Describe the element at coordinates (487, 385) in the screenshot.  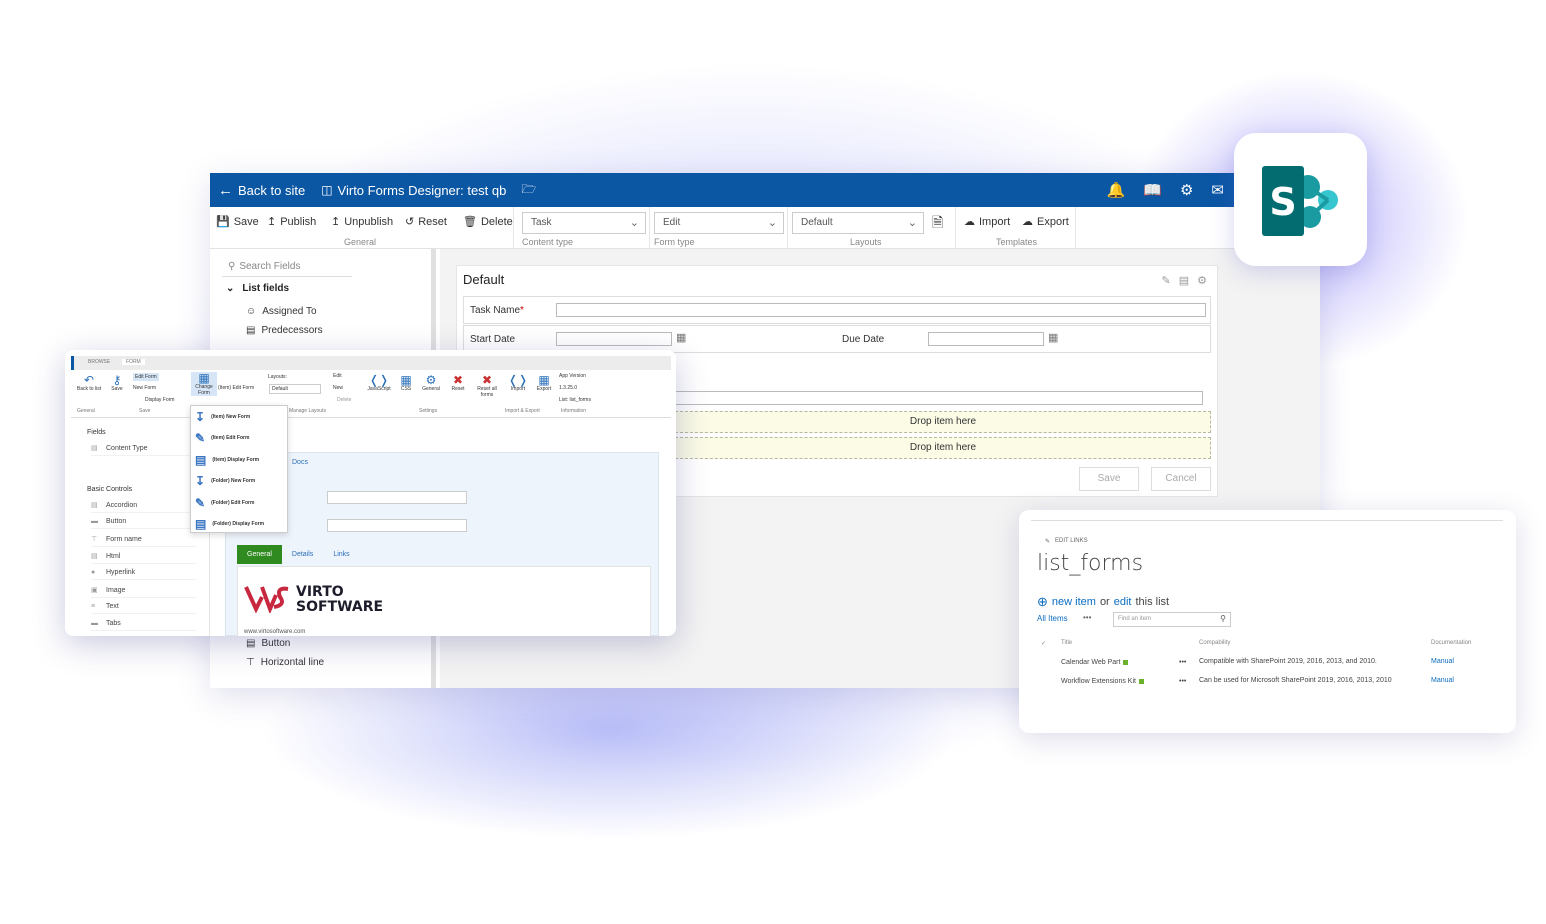
I see `reset-all-forms-button: ✖ Reset all forms` at that location.